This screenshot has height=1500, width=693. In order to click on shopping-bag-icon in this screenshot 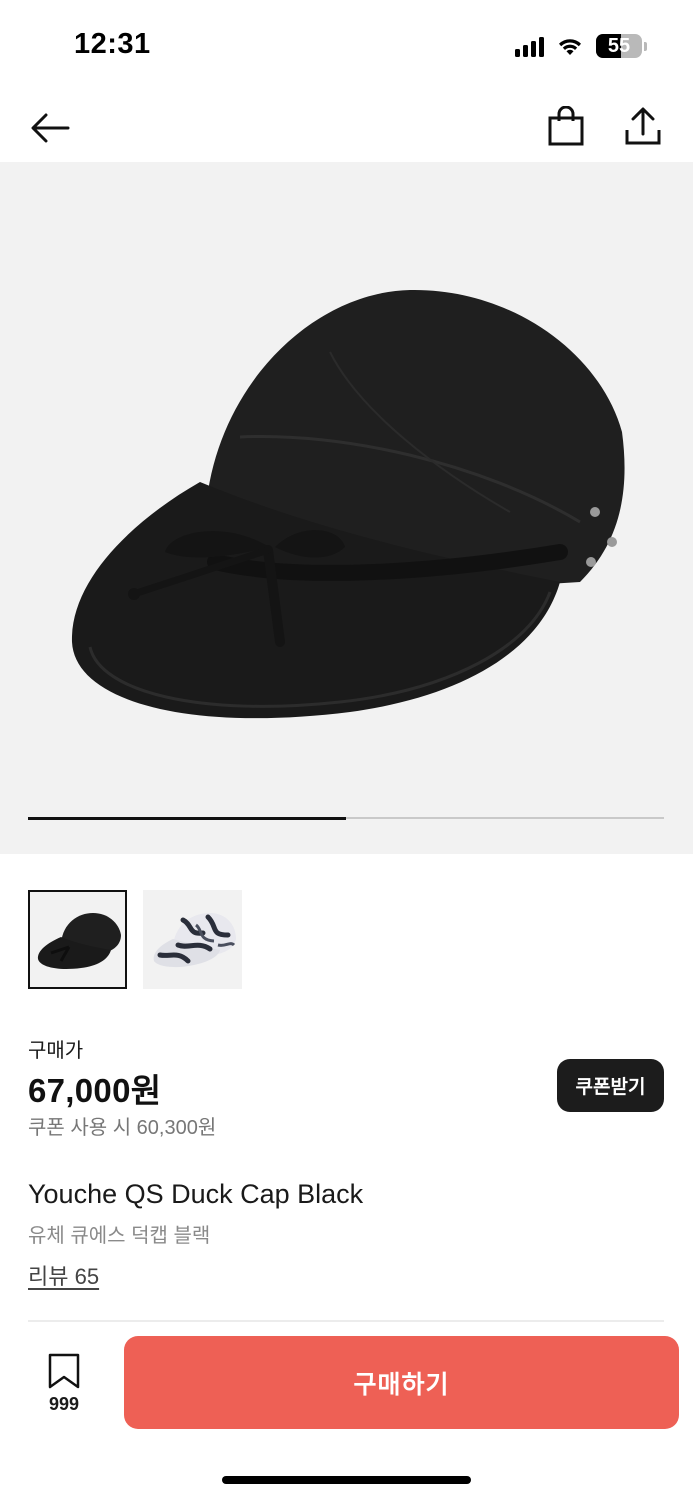, I will do `click(566, 126)`.